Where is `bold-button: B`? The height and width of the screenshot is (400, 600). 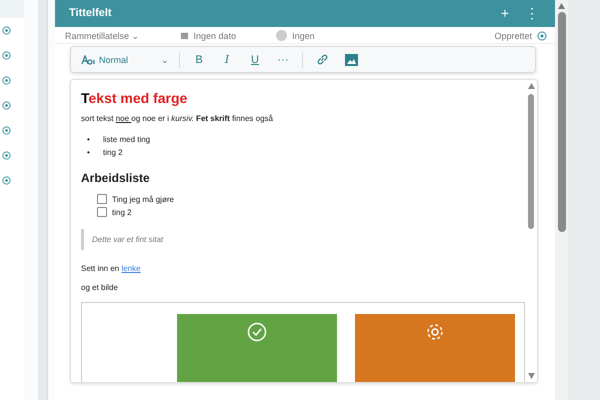
bold-button: B is located at coordinates (199, 60).